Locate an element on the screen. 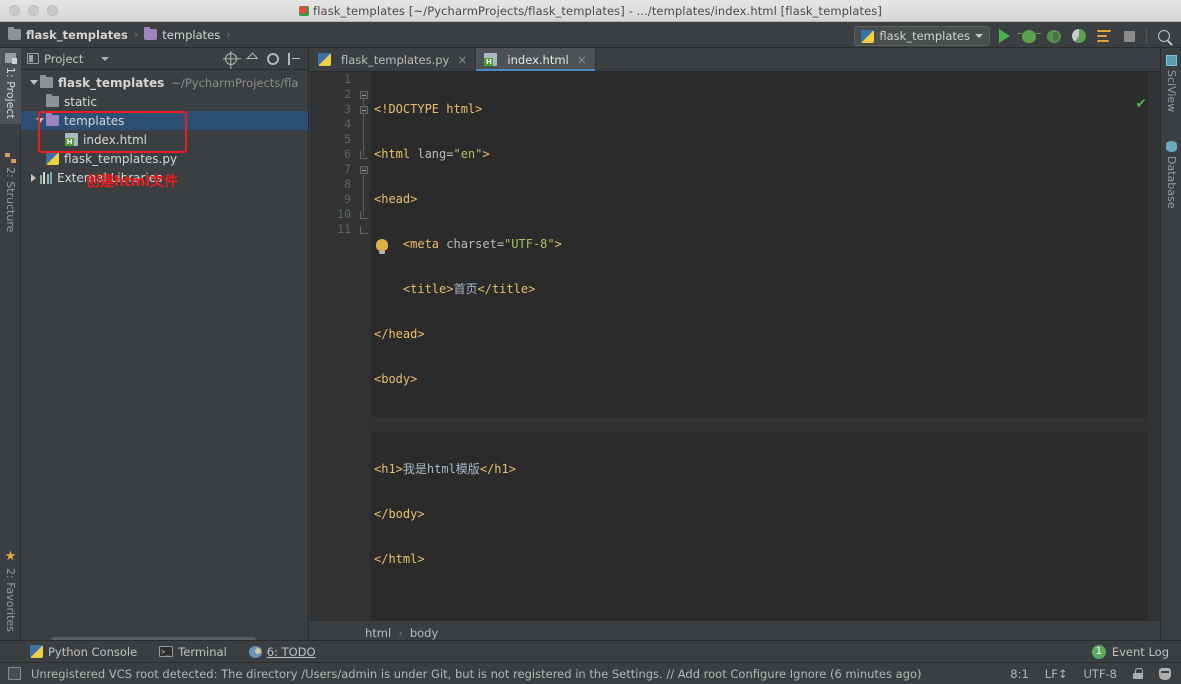 The width and height of the screenshot is (1181, 684). html-file-icon is located at coordinates (71, 139).